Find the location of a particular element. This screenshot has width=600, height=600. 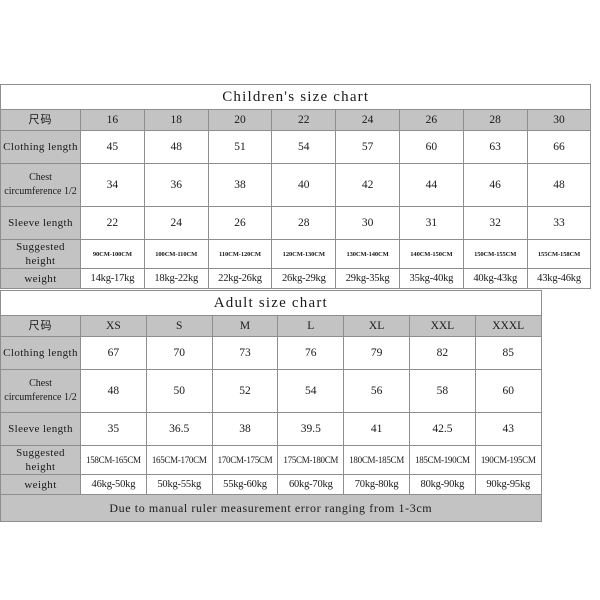

cell: 90CM-100CM is located at coordinates (112, 254).